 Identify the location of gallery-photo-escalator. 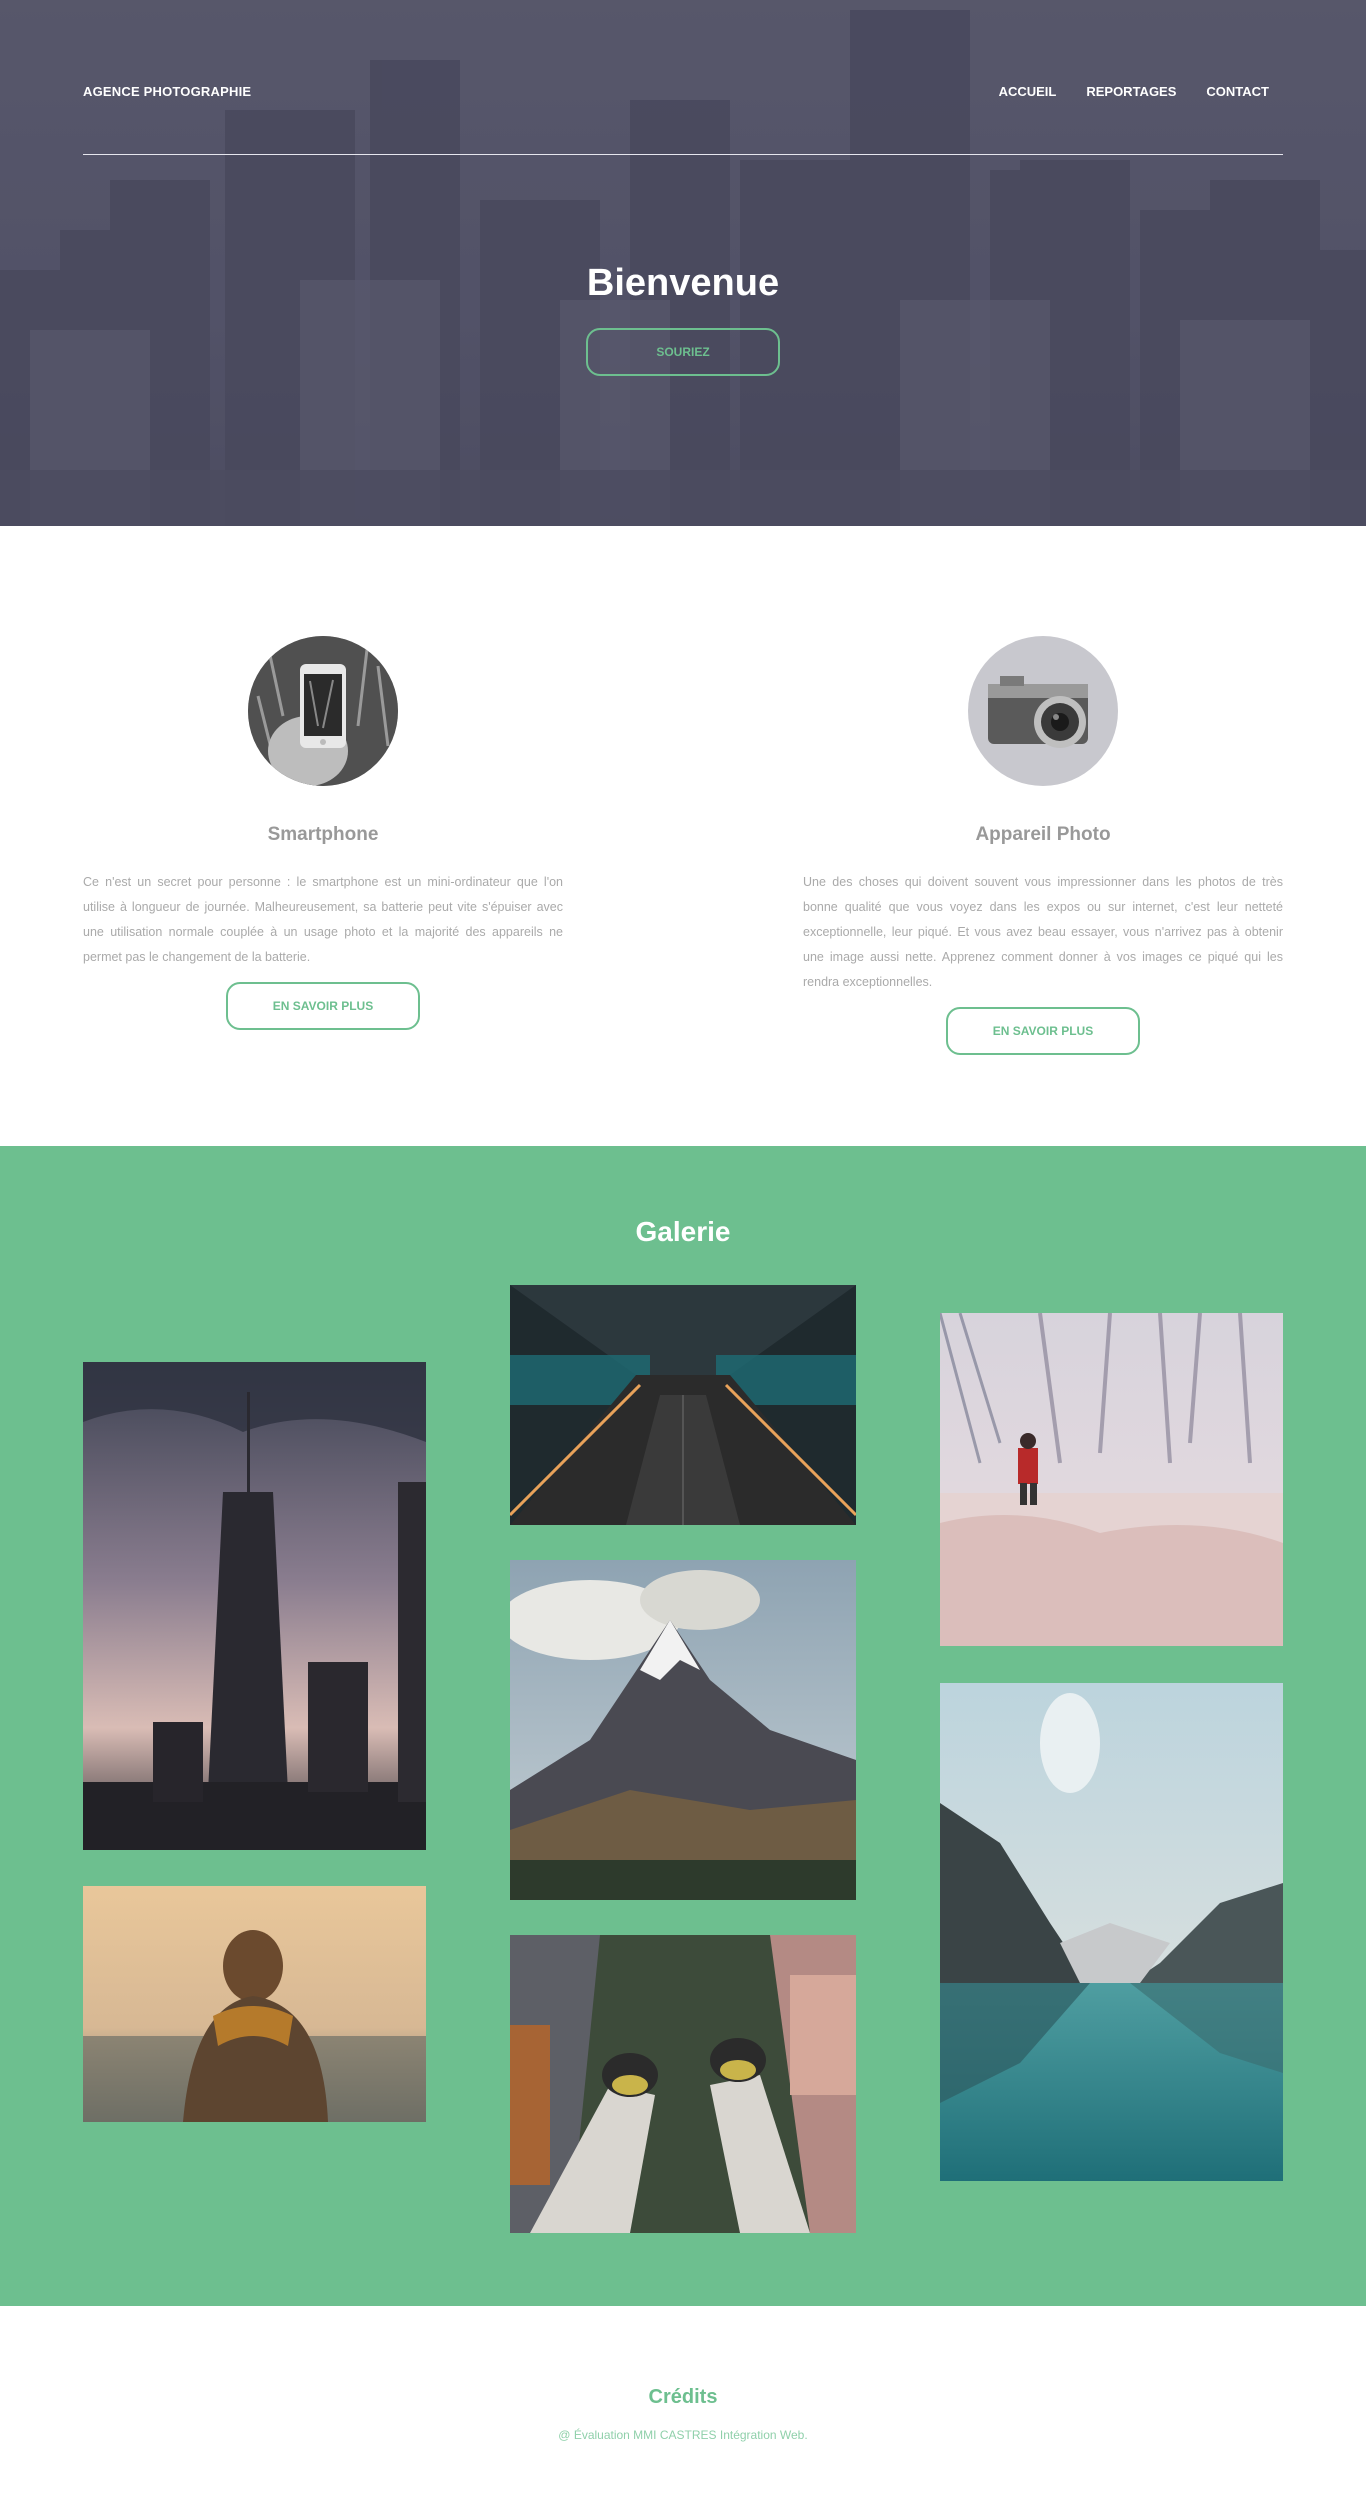
(683, 1405).